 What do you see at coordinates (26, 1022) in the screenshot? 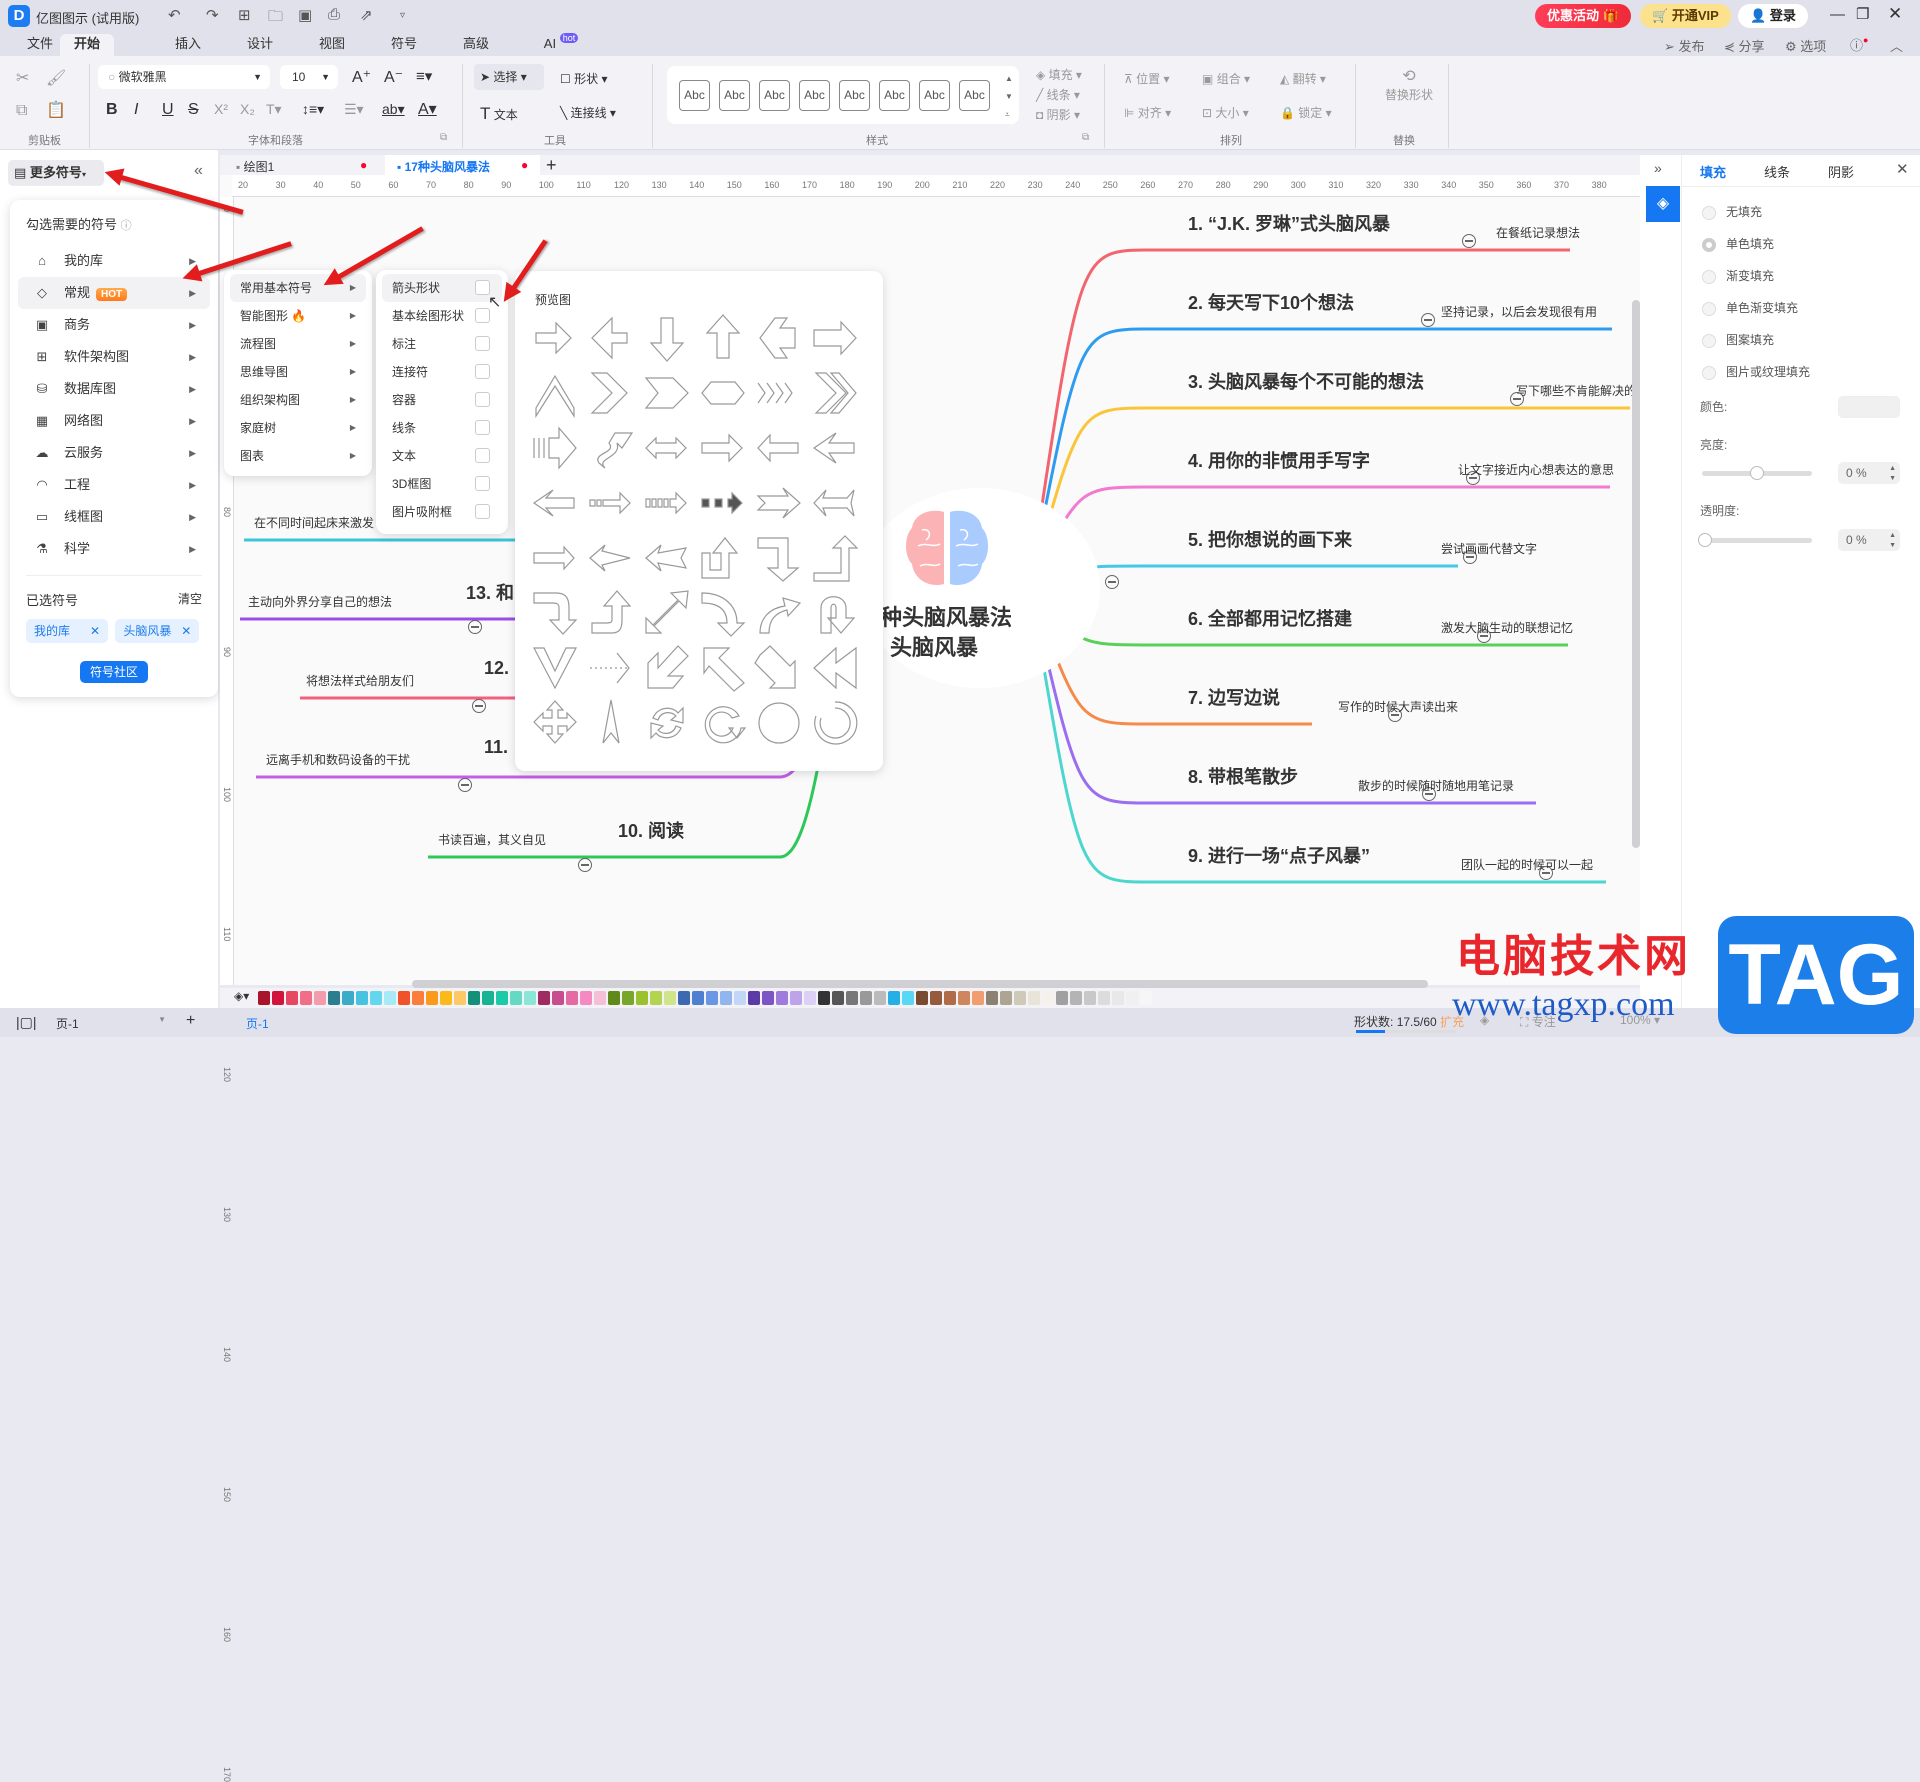
I see `page-view-icon: |▢|` at bounding box center [26, 1022].